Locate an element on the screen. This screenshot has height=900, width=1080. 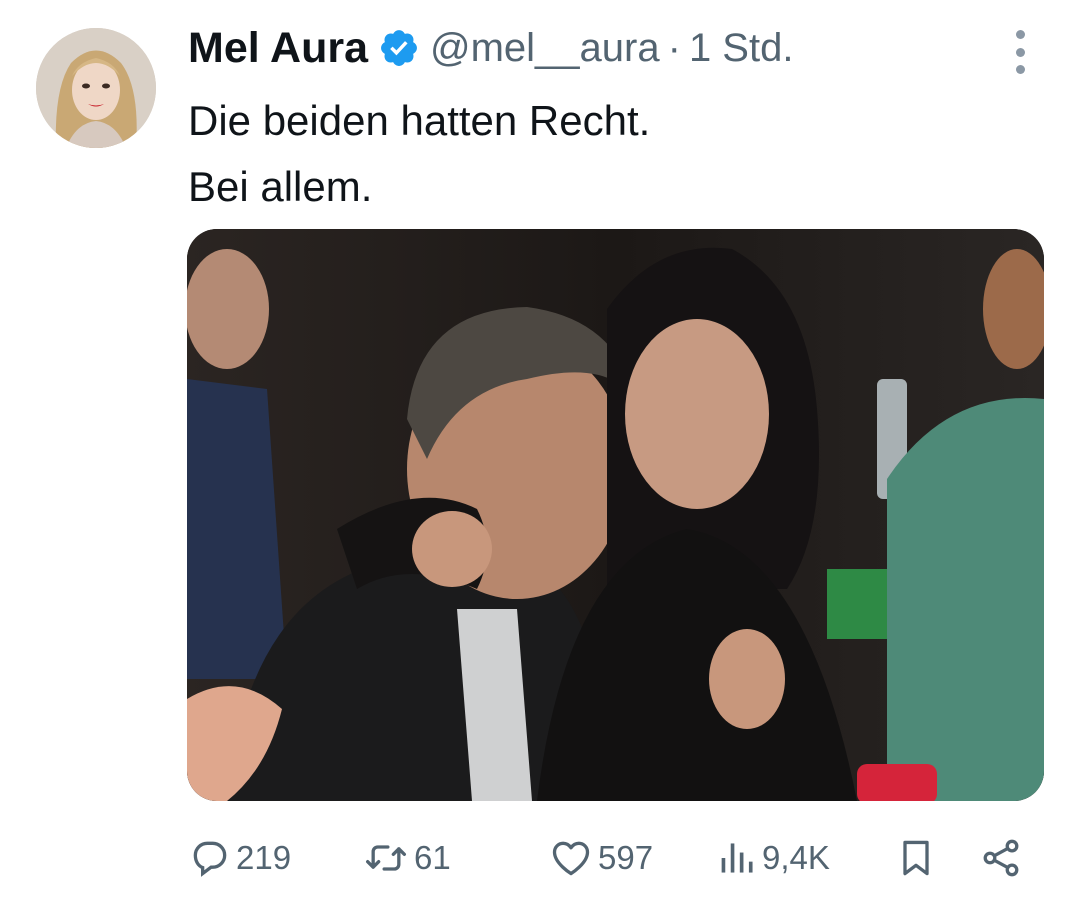
like-count: 597 is located at coordinates (626, 857).